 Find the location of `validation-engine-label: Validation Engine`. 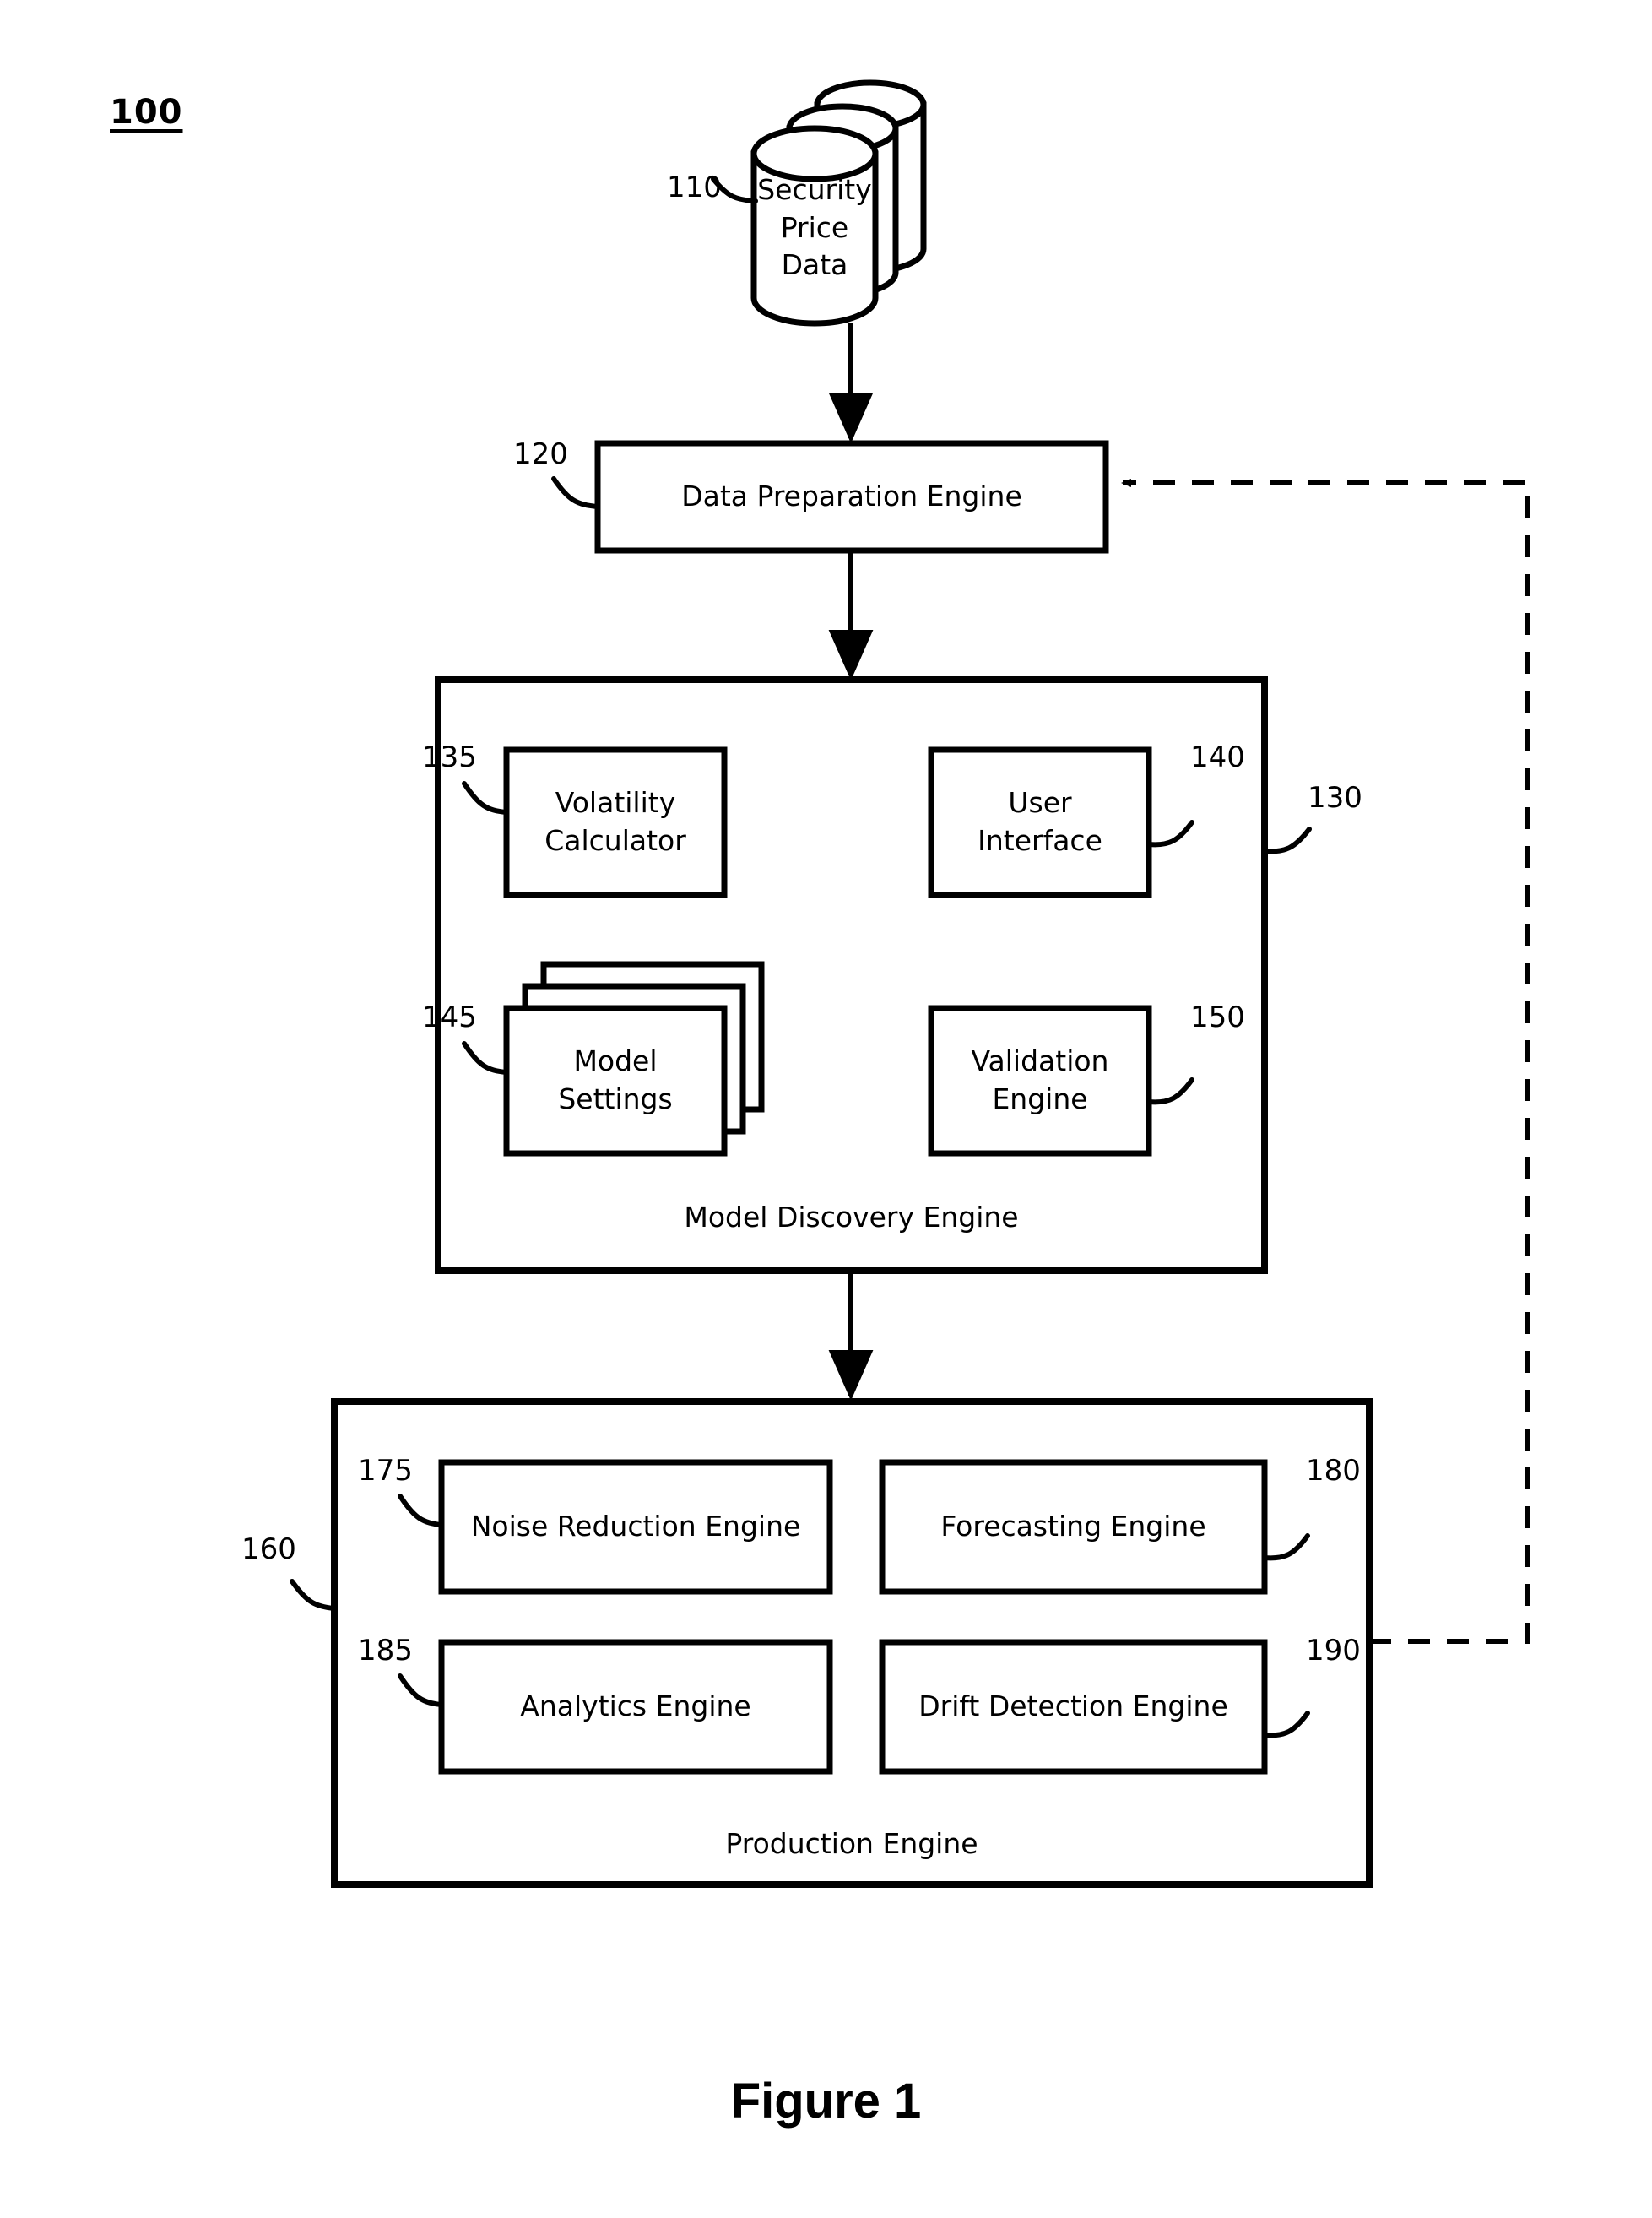

validation-engine-label: Validation Engine is located at coordinates (1040, 1079).